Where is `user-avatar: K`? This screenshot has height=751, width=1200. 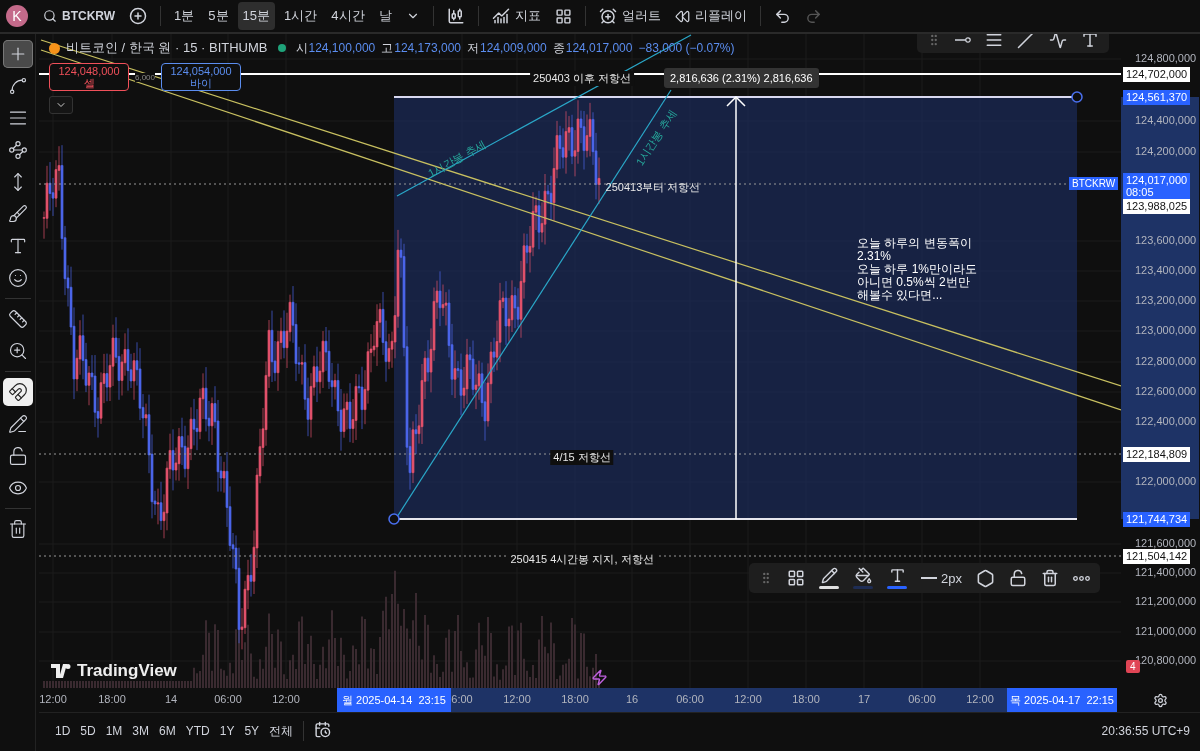 user-avatar: K is located at coordinates (17, 16).